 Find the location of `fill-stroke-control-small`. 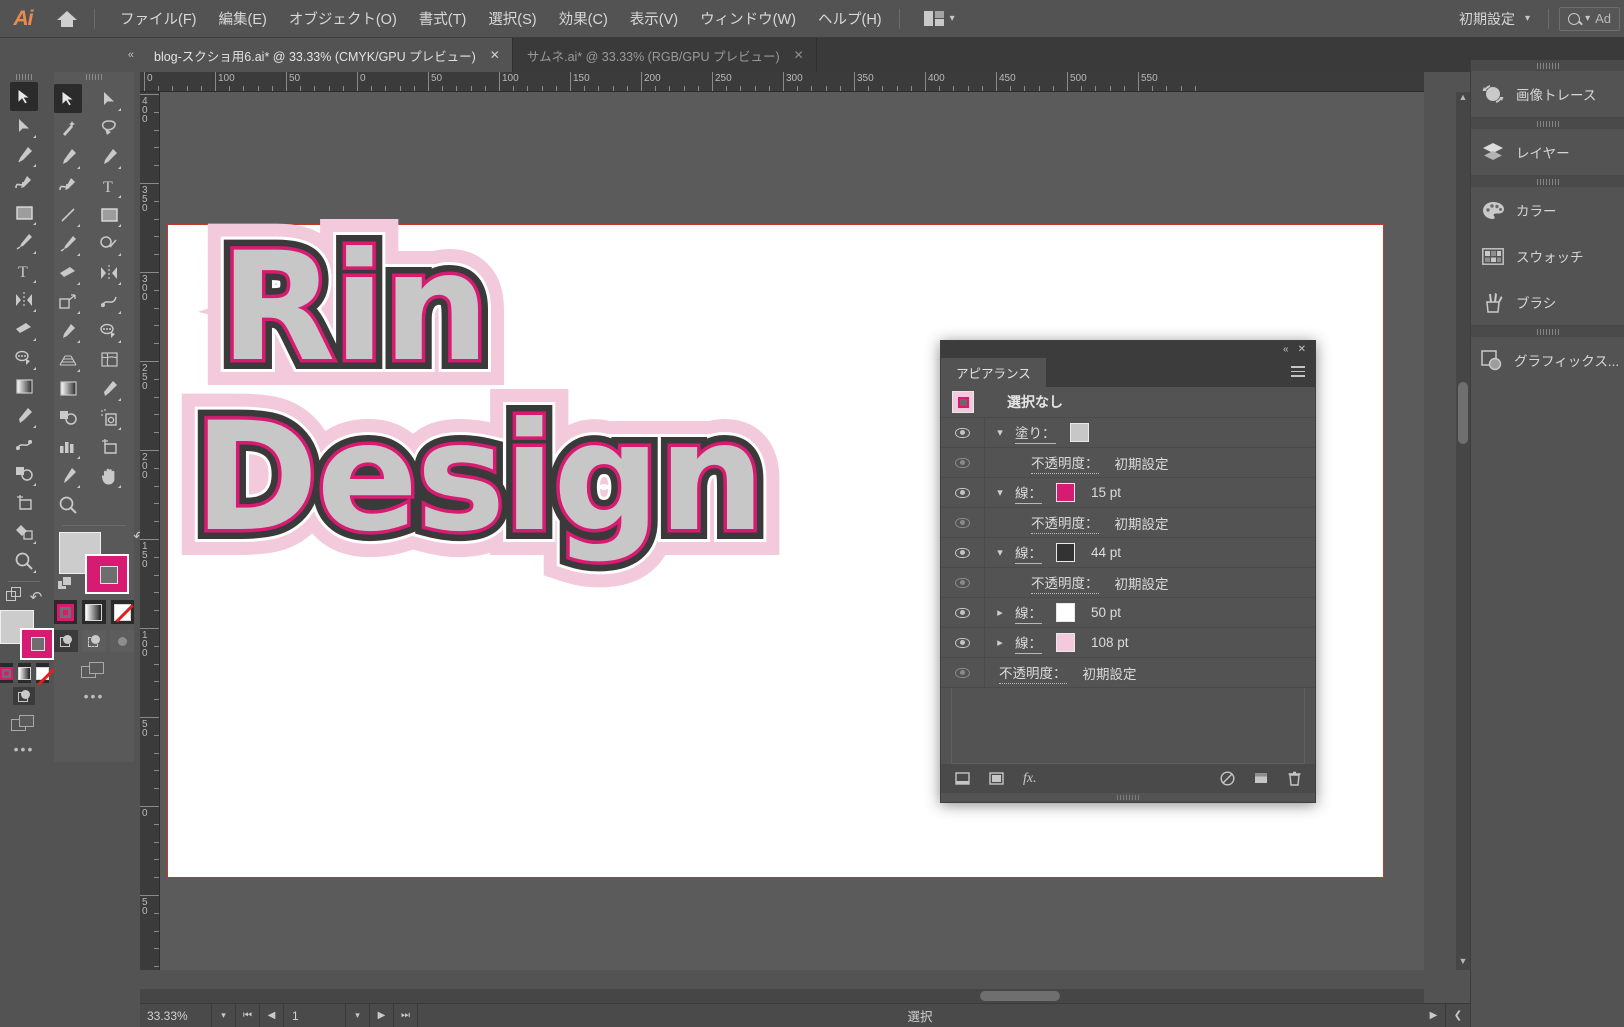

fill-stroke-control-small is located at coordinates (27, 635).